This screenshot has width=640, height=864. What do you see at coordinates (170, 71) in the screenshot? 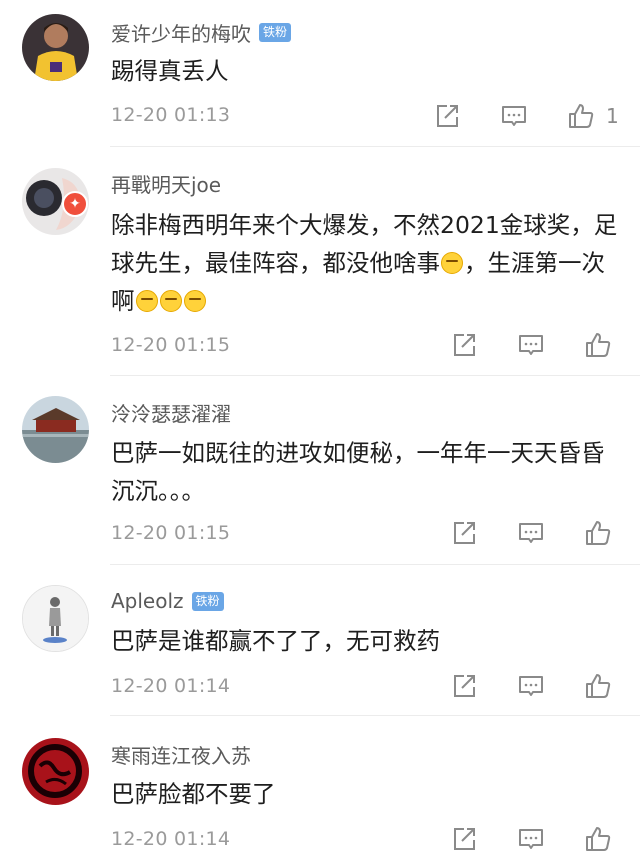
I see `comment-text: 踢得真丢人` at bounding box center [170, 71].